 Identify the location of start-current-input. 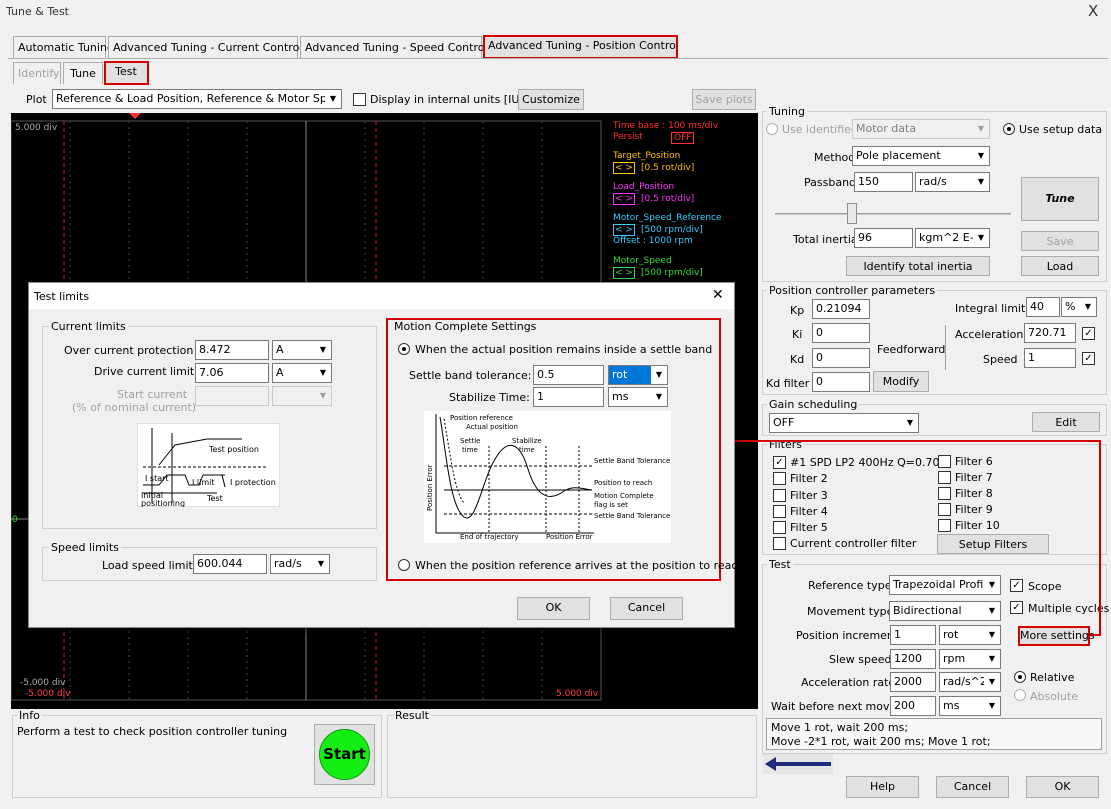
(232, 396).